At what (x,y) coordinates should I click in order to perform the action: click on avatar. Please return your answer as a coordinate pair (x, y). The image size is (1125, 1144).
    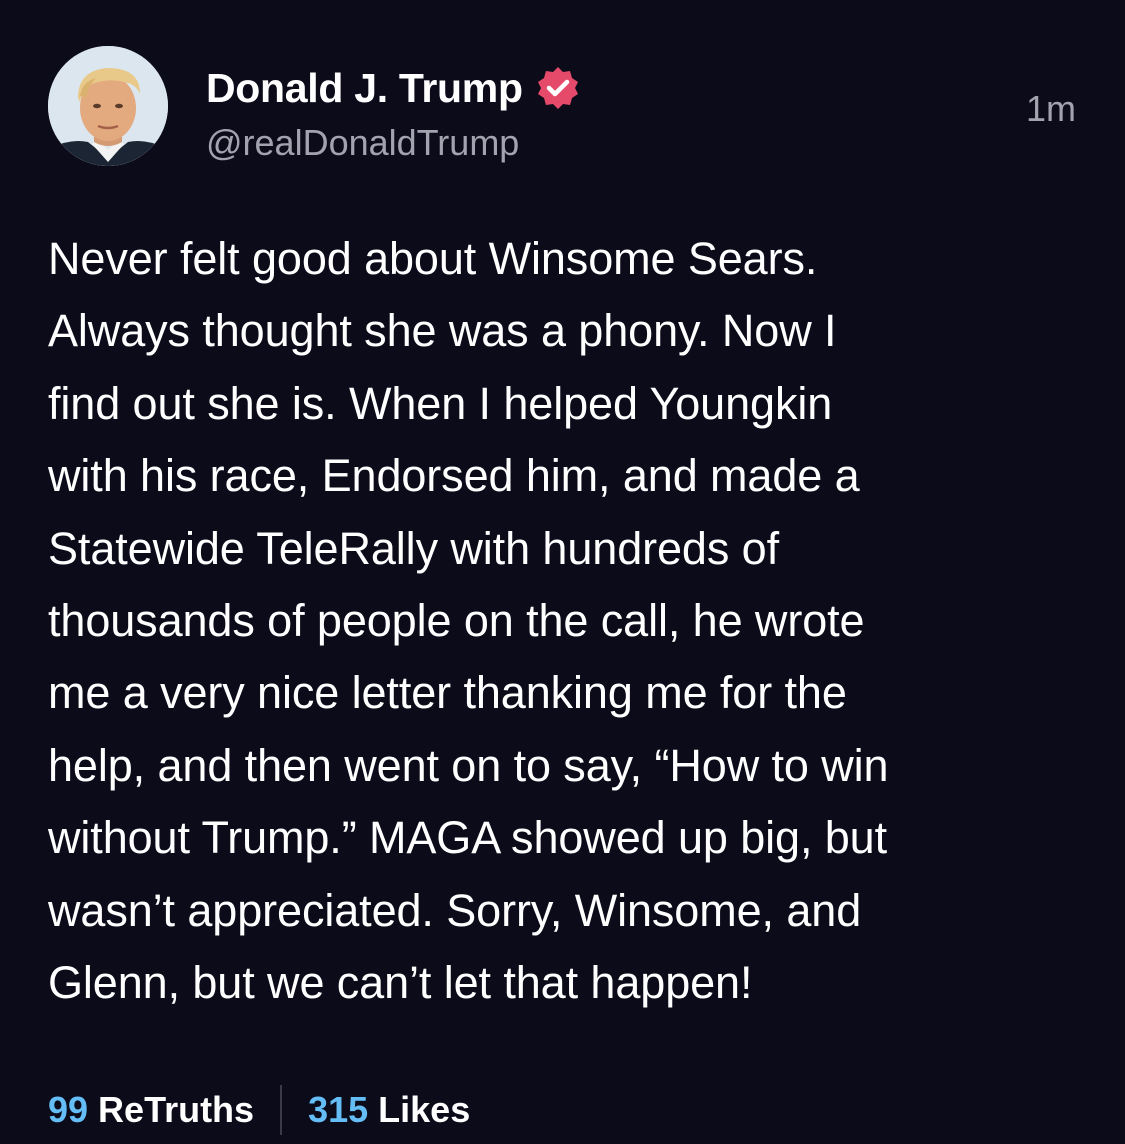
    Looking at the image, I should click on (108, 106).